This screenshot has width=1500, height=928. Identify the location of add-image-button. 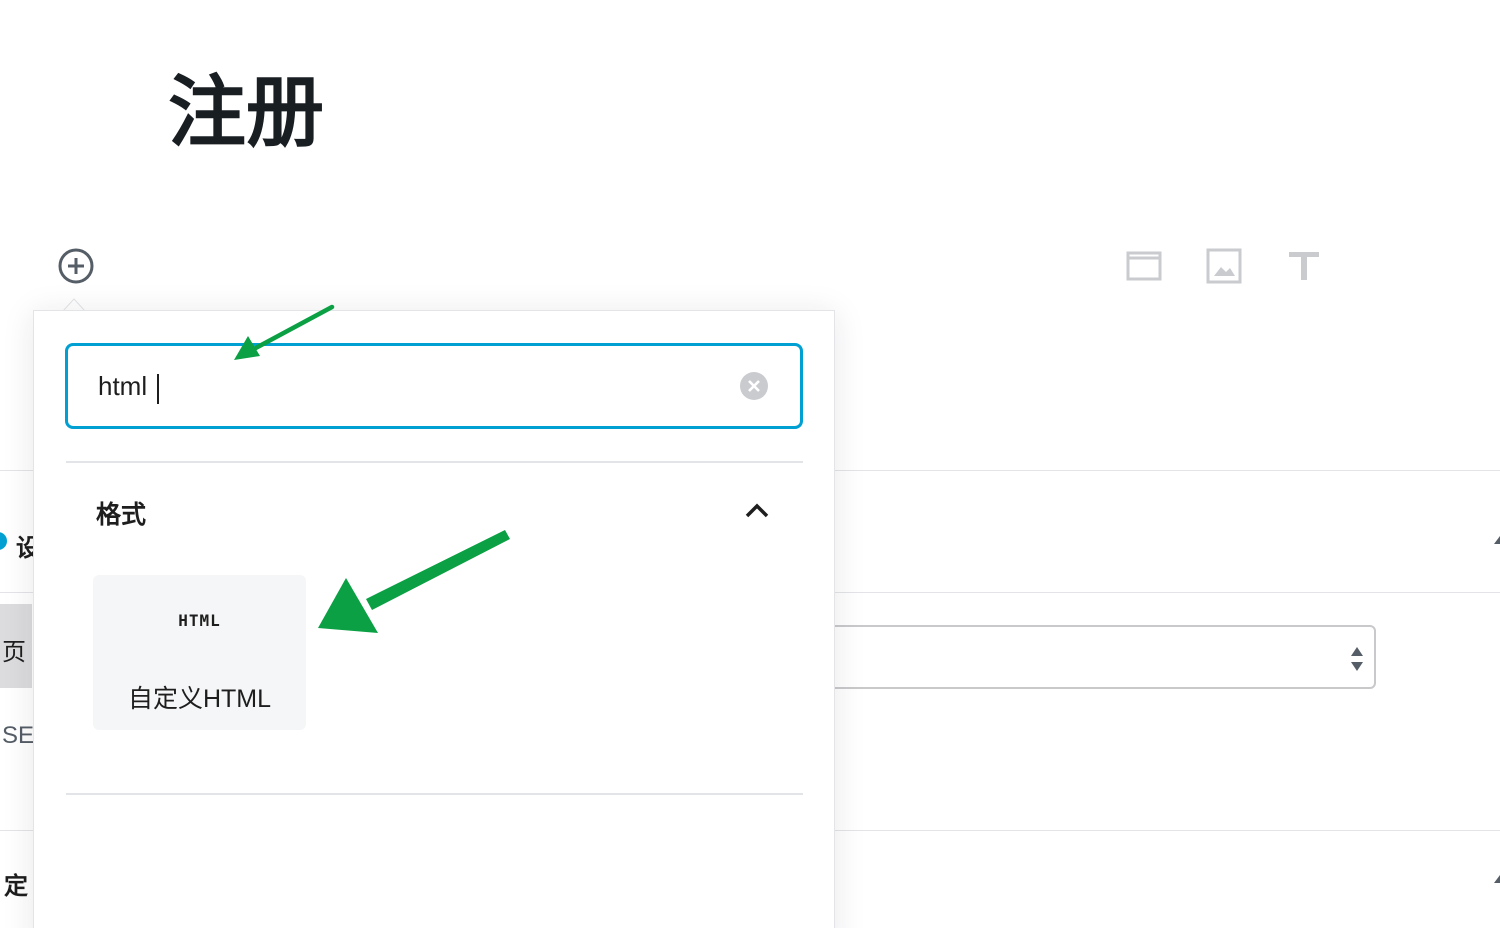
(1224, 266).